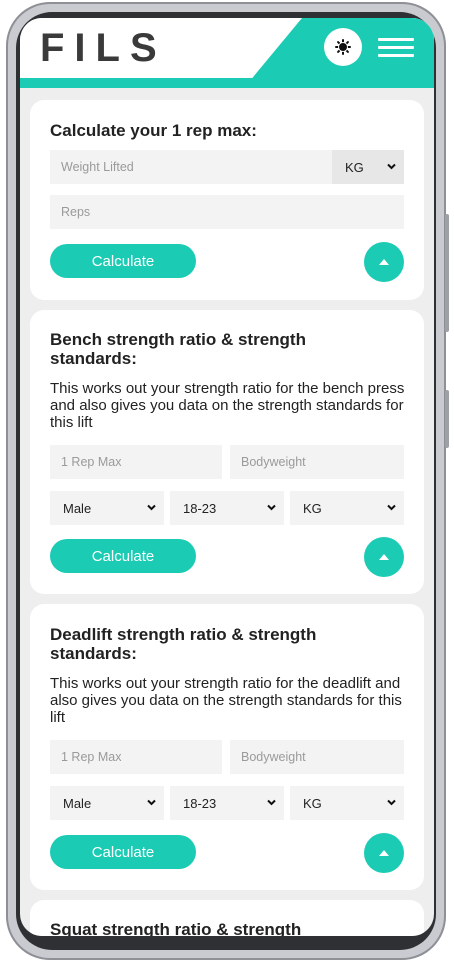 The image size is (454, 963). What do you see at coordinates (396, 48) in the screenshot?
I see `hamburger-menu-icon` at bounding box center [396, 48].